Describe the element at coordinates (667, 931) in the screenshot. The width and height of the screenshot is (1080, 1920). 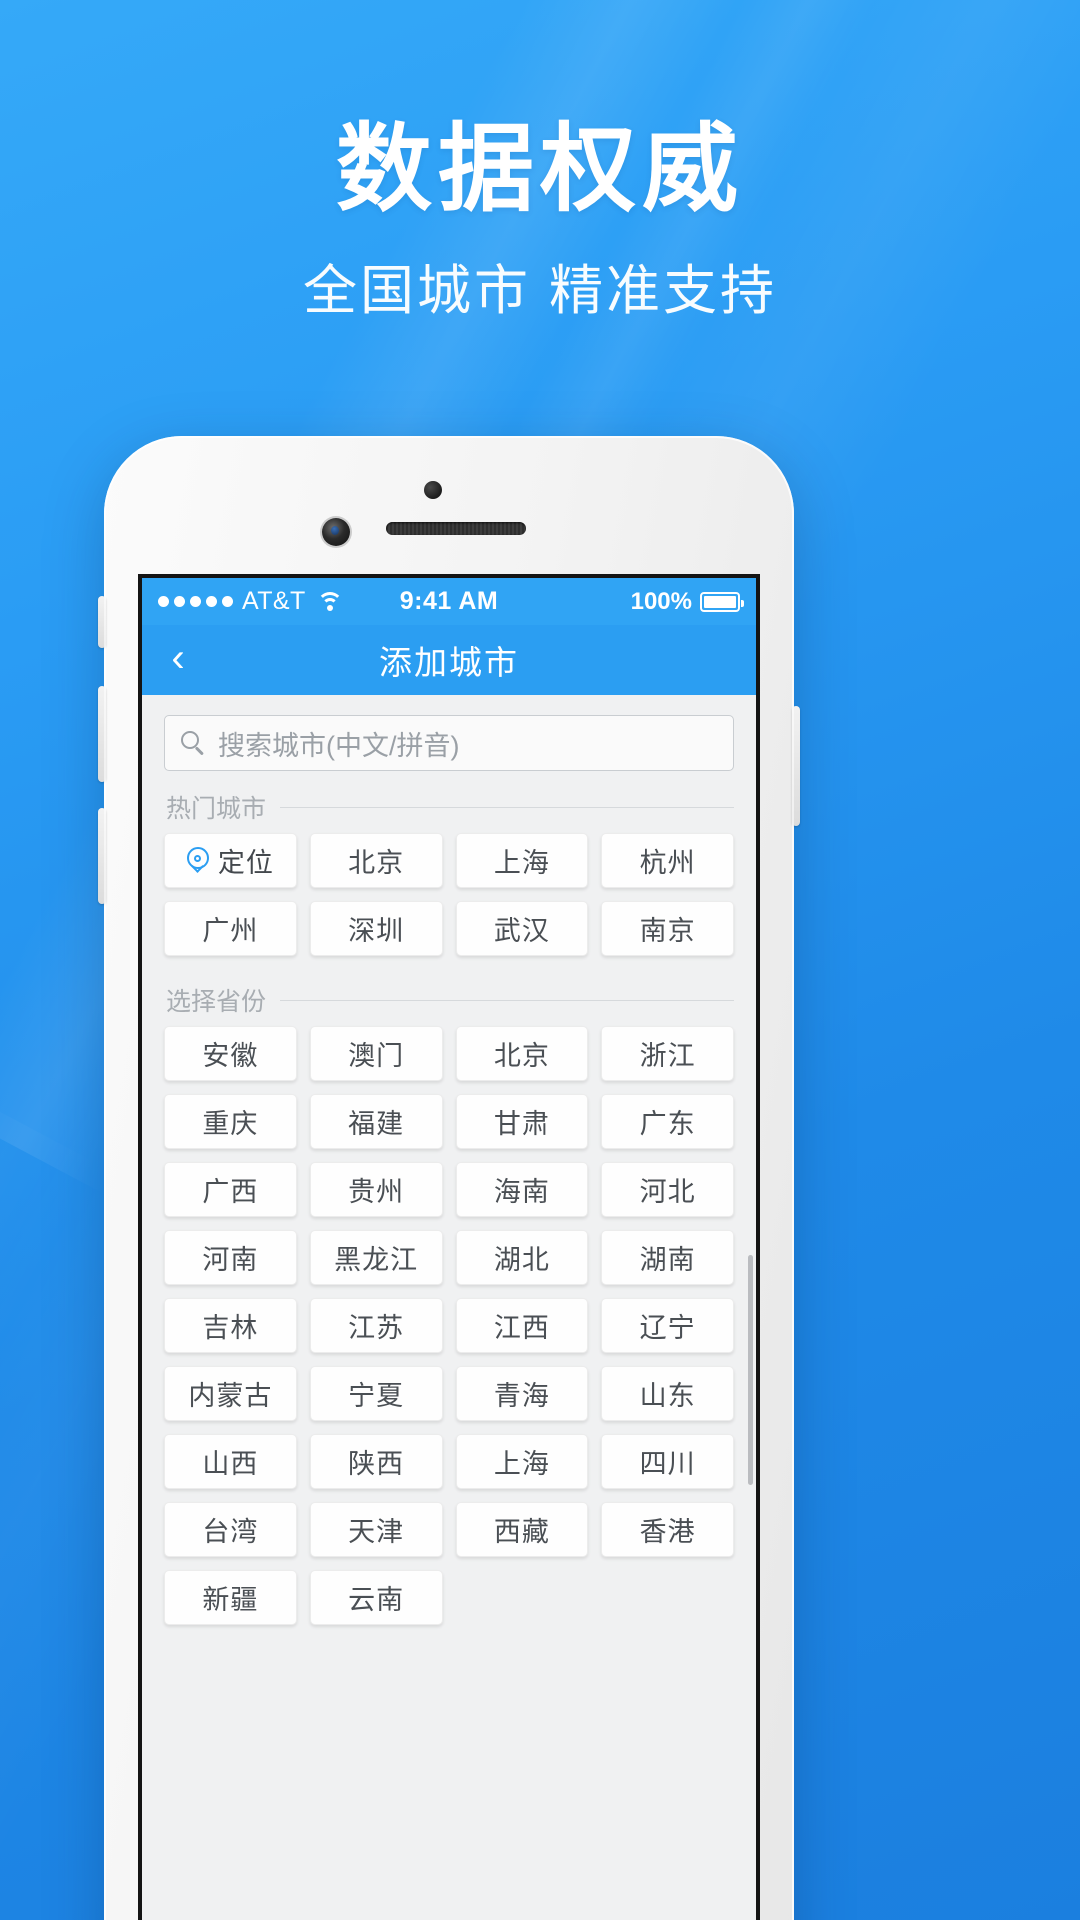
I see `hot-city-chip-label: 南京` at that location.